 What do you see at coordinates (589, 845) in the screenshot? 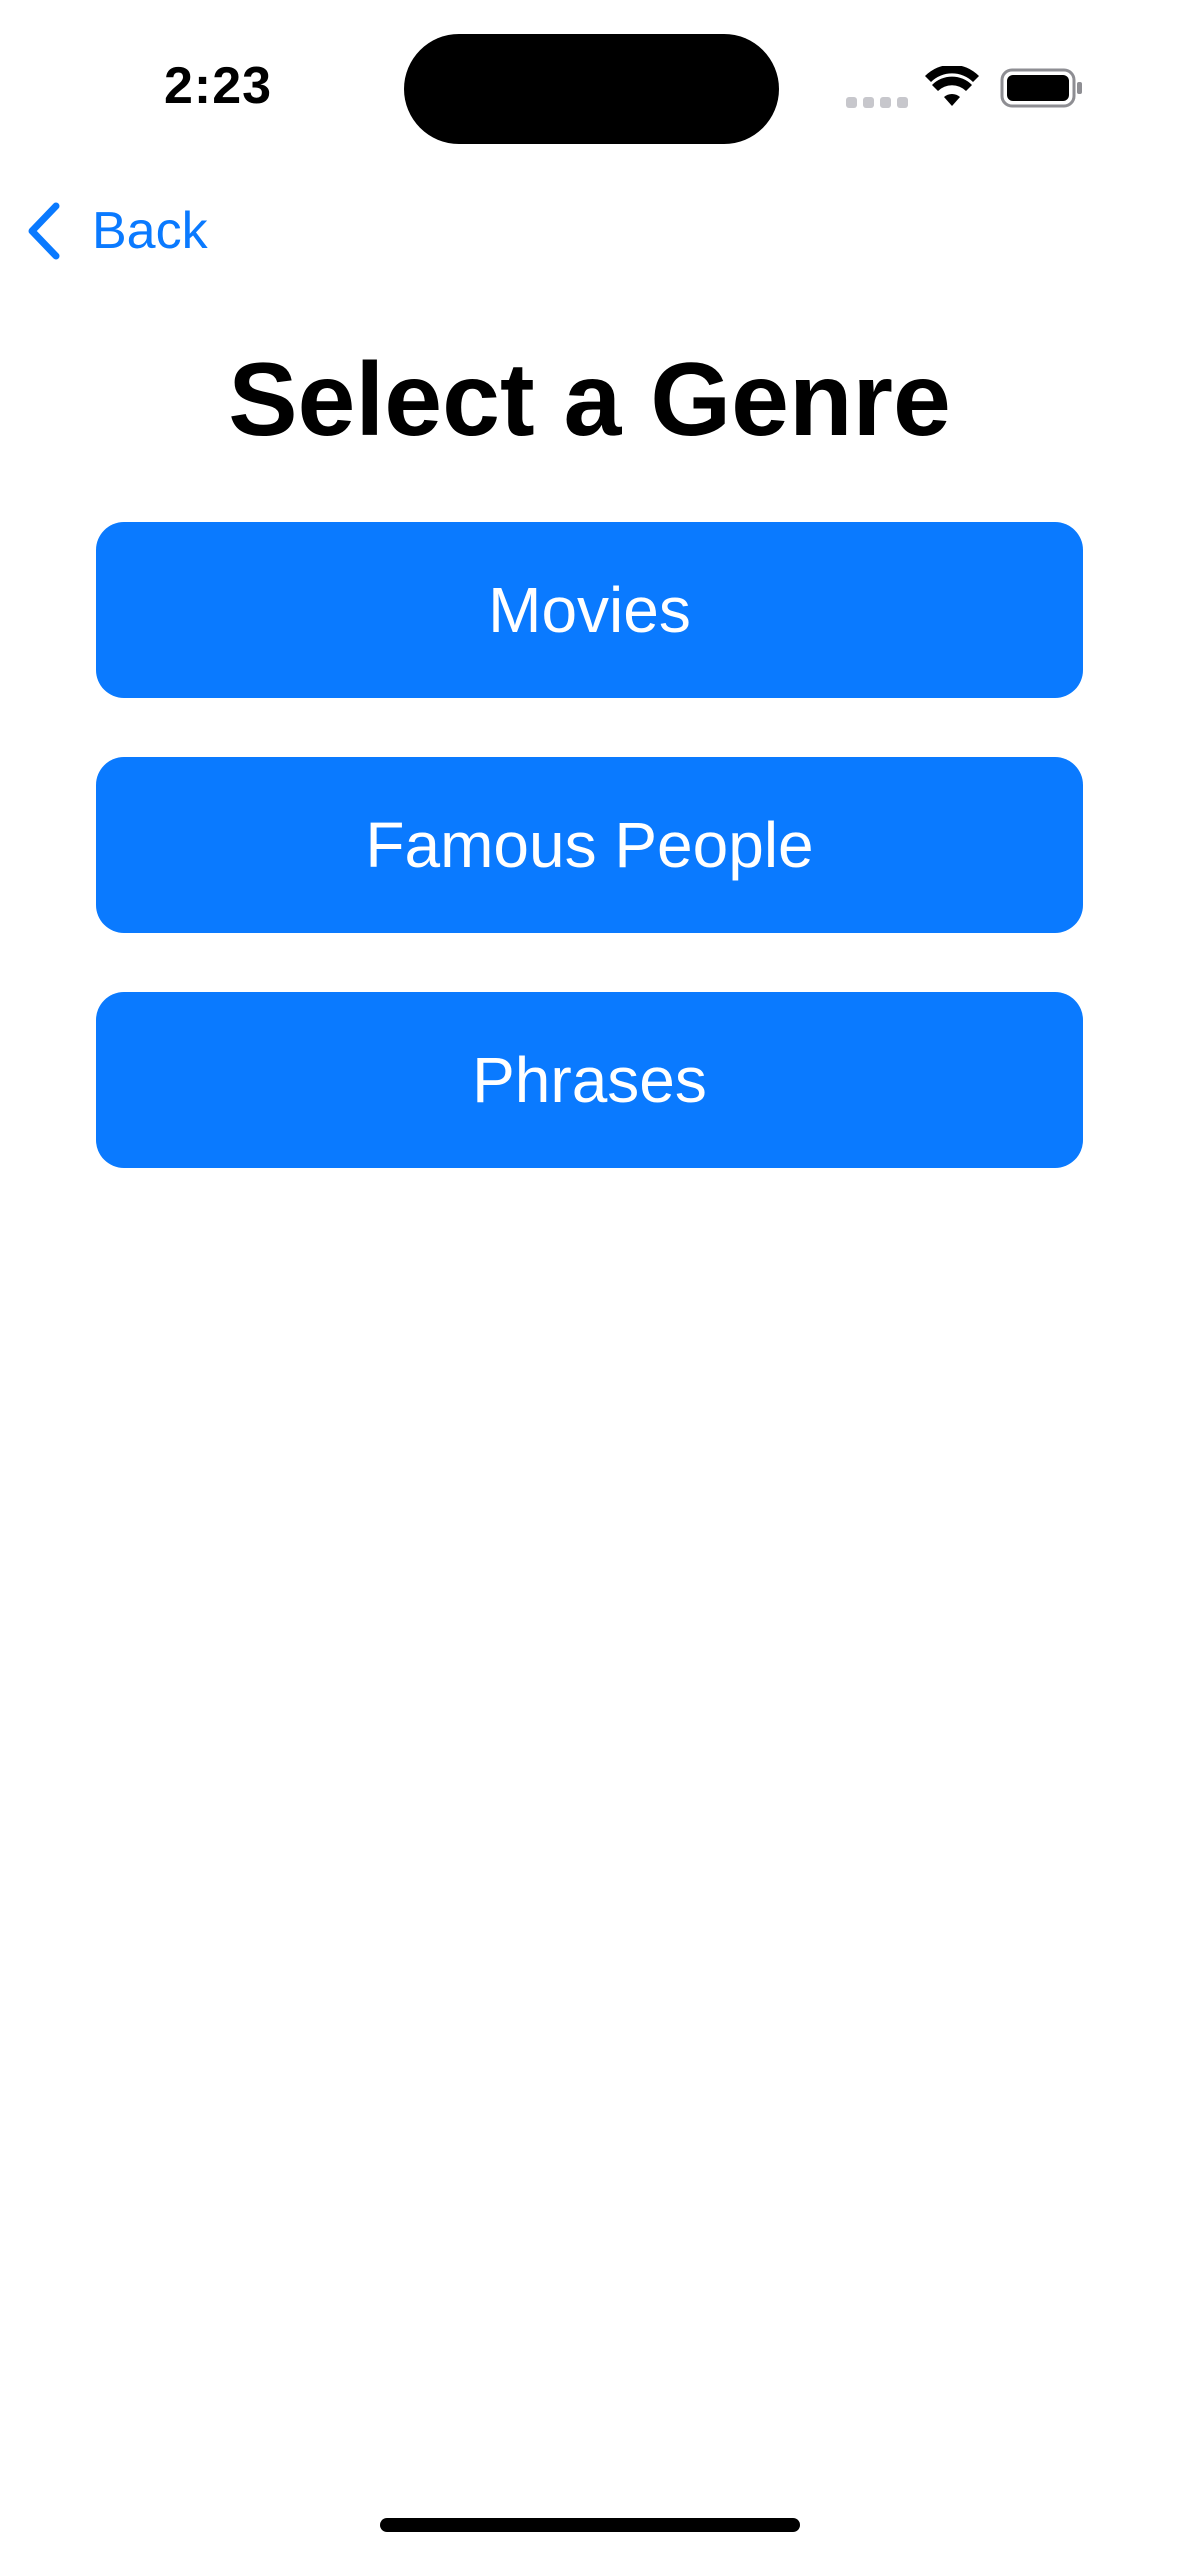
I see `genre-button-famous-people: Famous People` at bounding box center [589, 845].